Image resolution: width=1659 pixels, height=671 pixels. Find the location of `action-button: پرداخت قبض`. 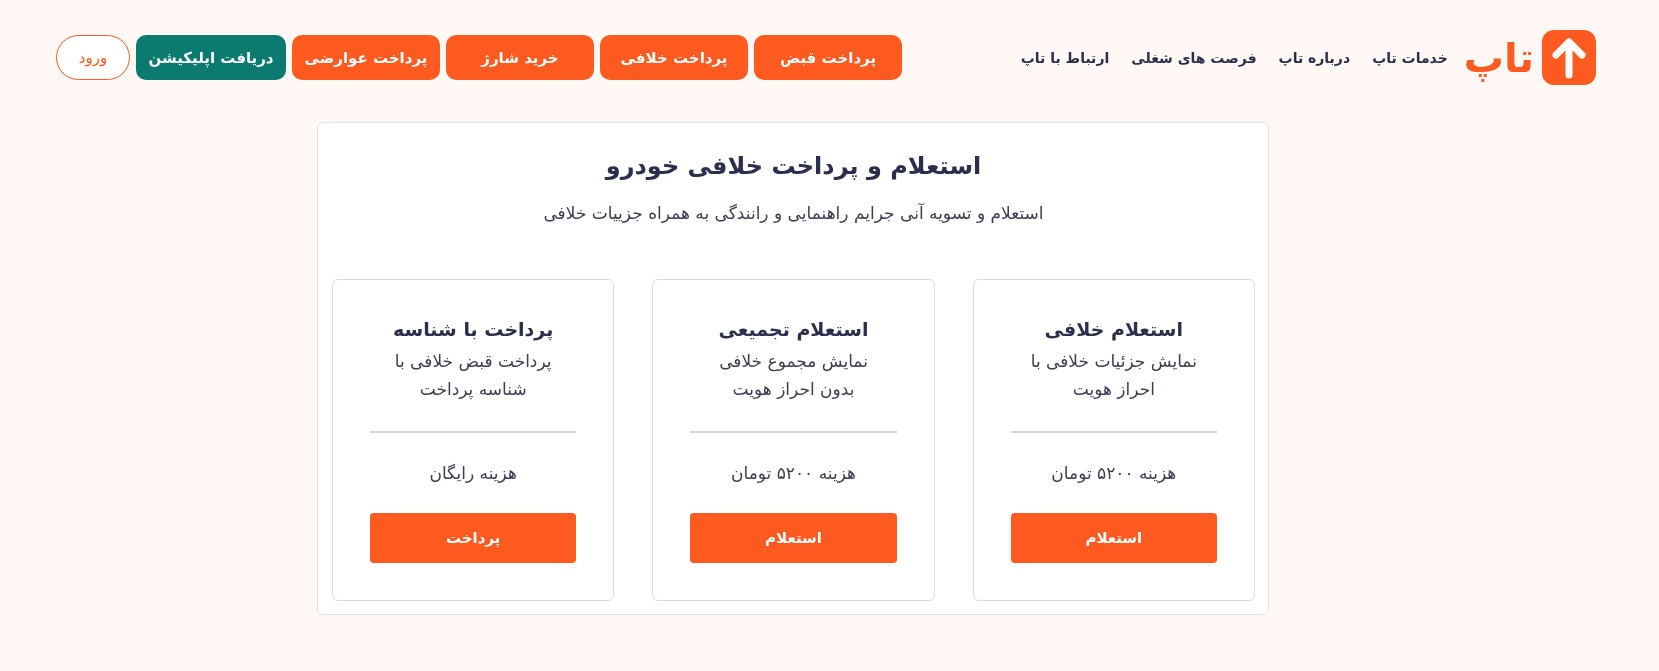

action-button: پرداخت قبض is located at coordinates (828, 57).